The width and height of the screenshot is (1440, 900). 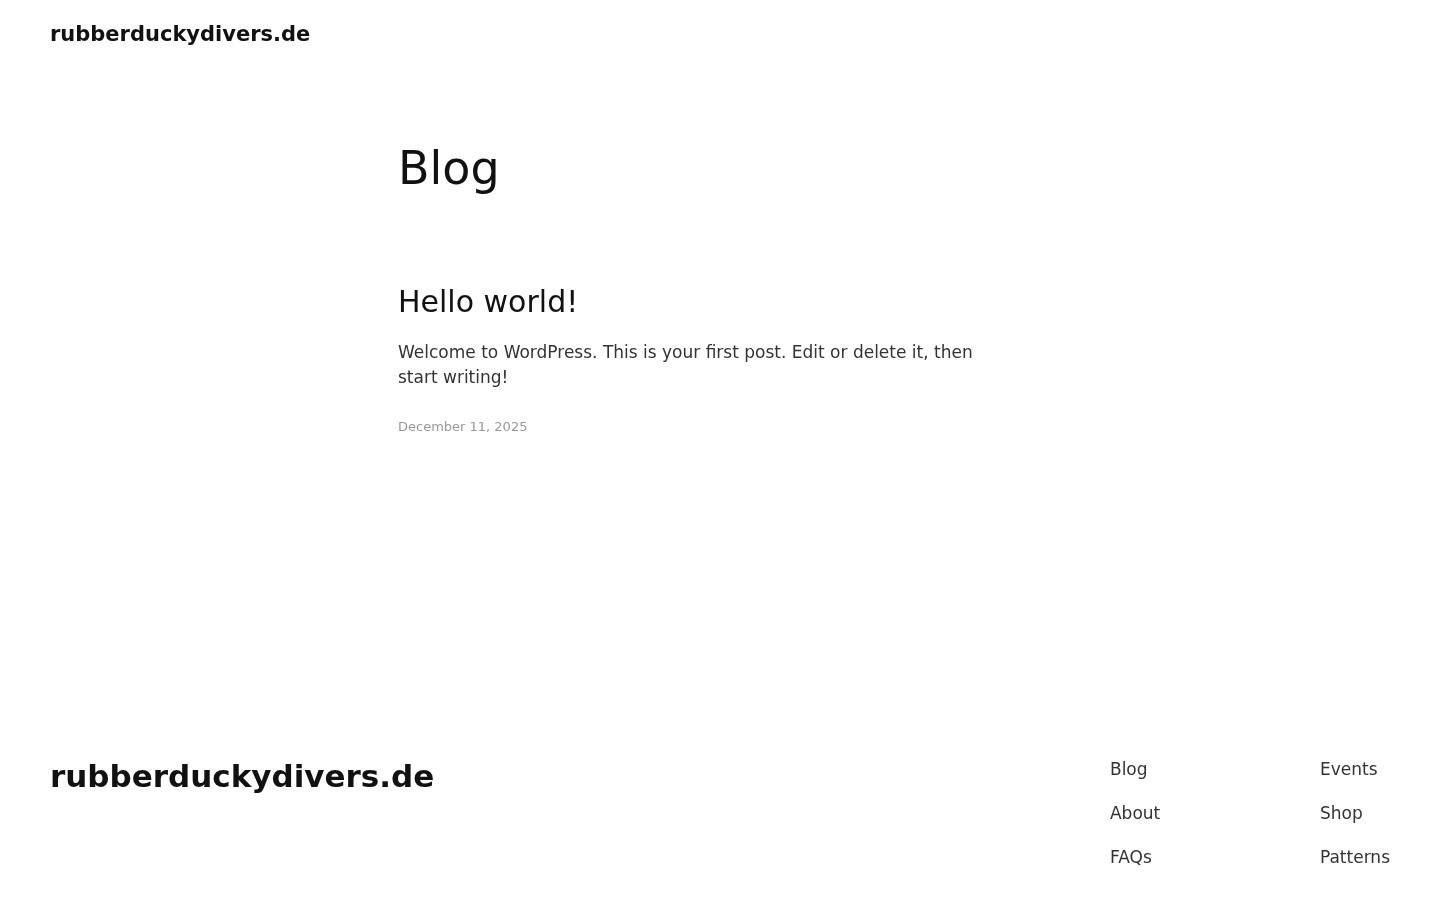 I want to click on footer-nav-link: Blog, so click(x=1194, y=769).